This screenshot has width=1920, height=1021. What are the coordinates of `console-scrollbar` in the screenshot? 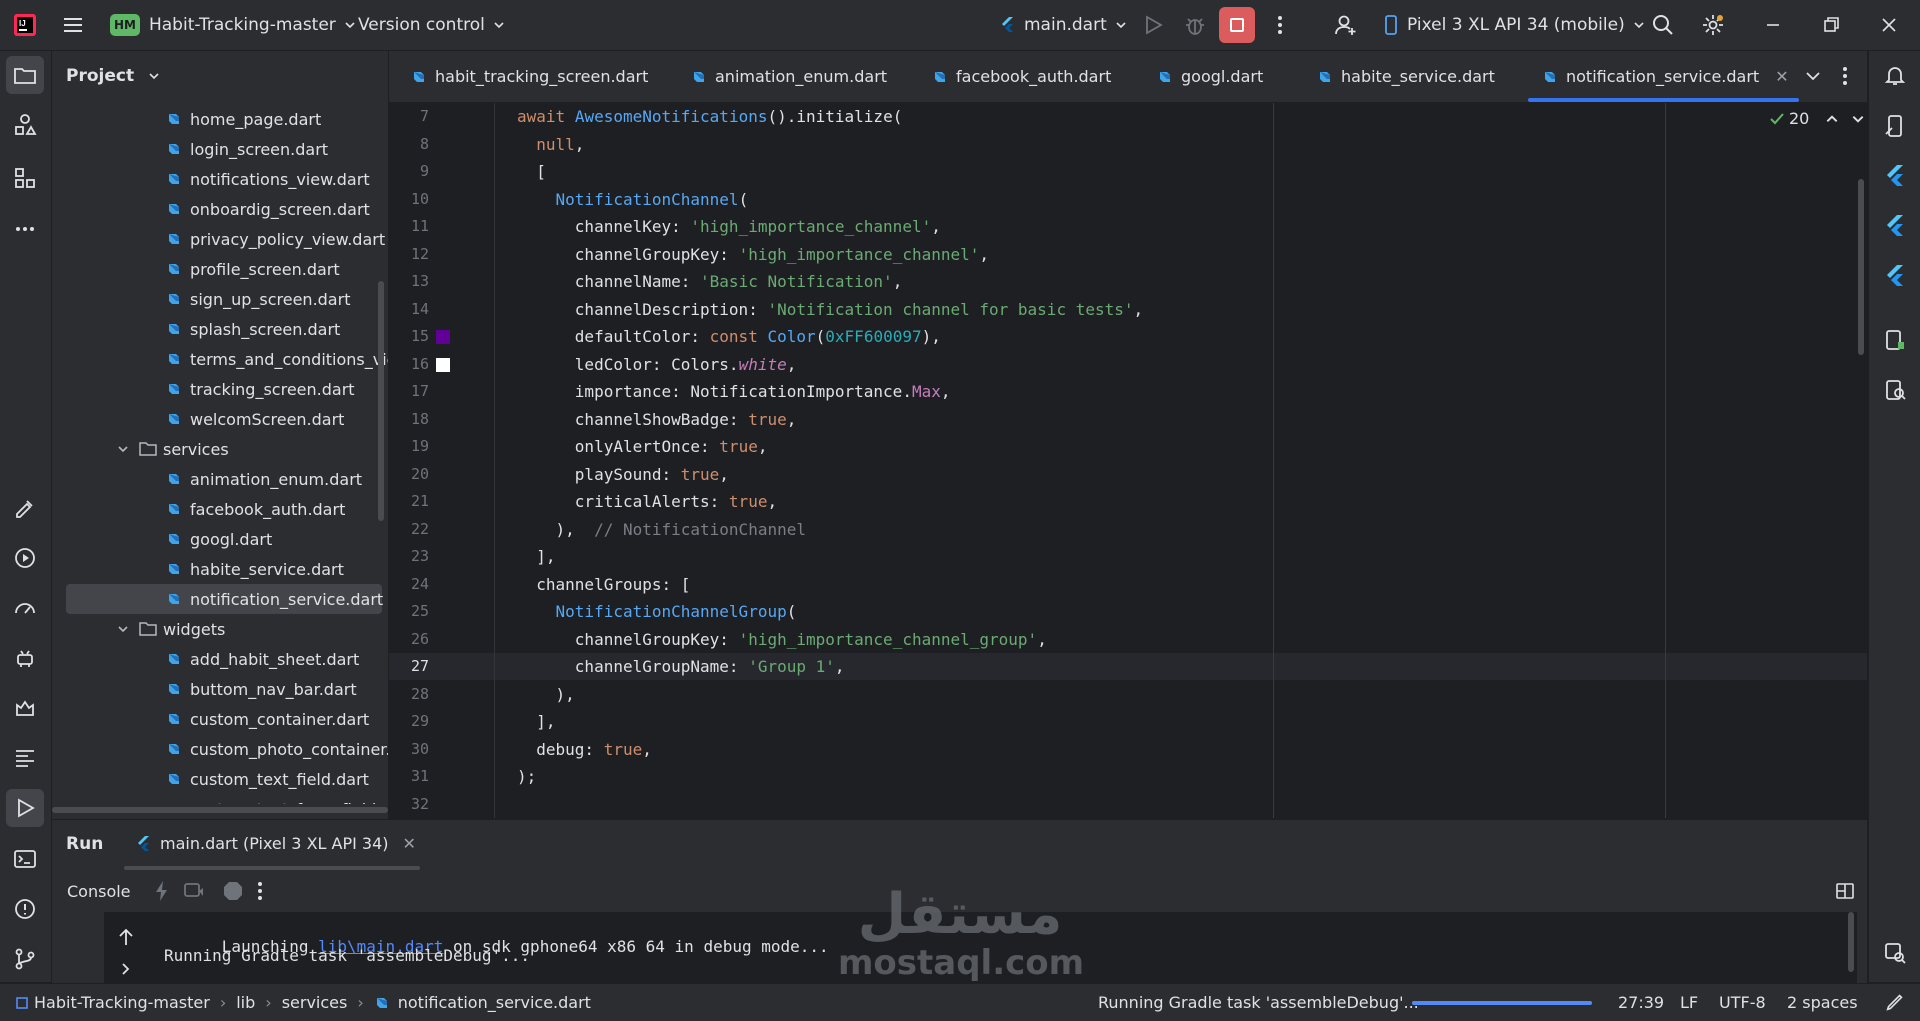 It's located at (1851, 942).